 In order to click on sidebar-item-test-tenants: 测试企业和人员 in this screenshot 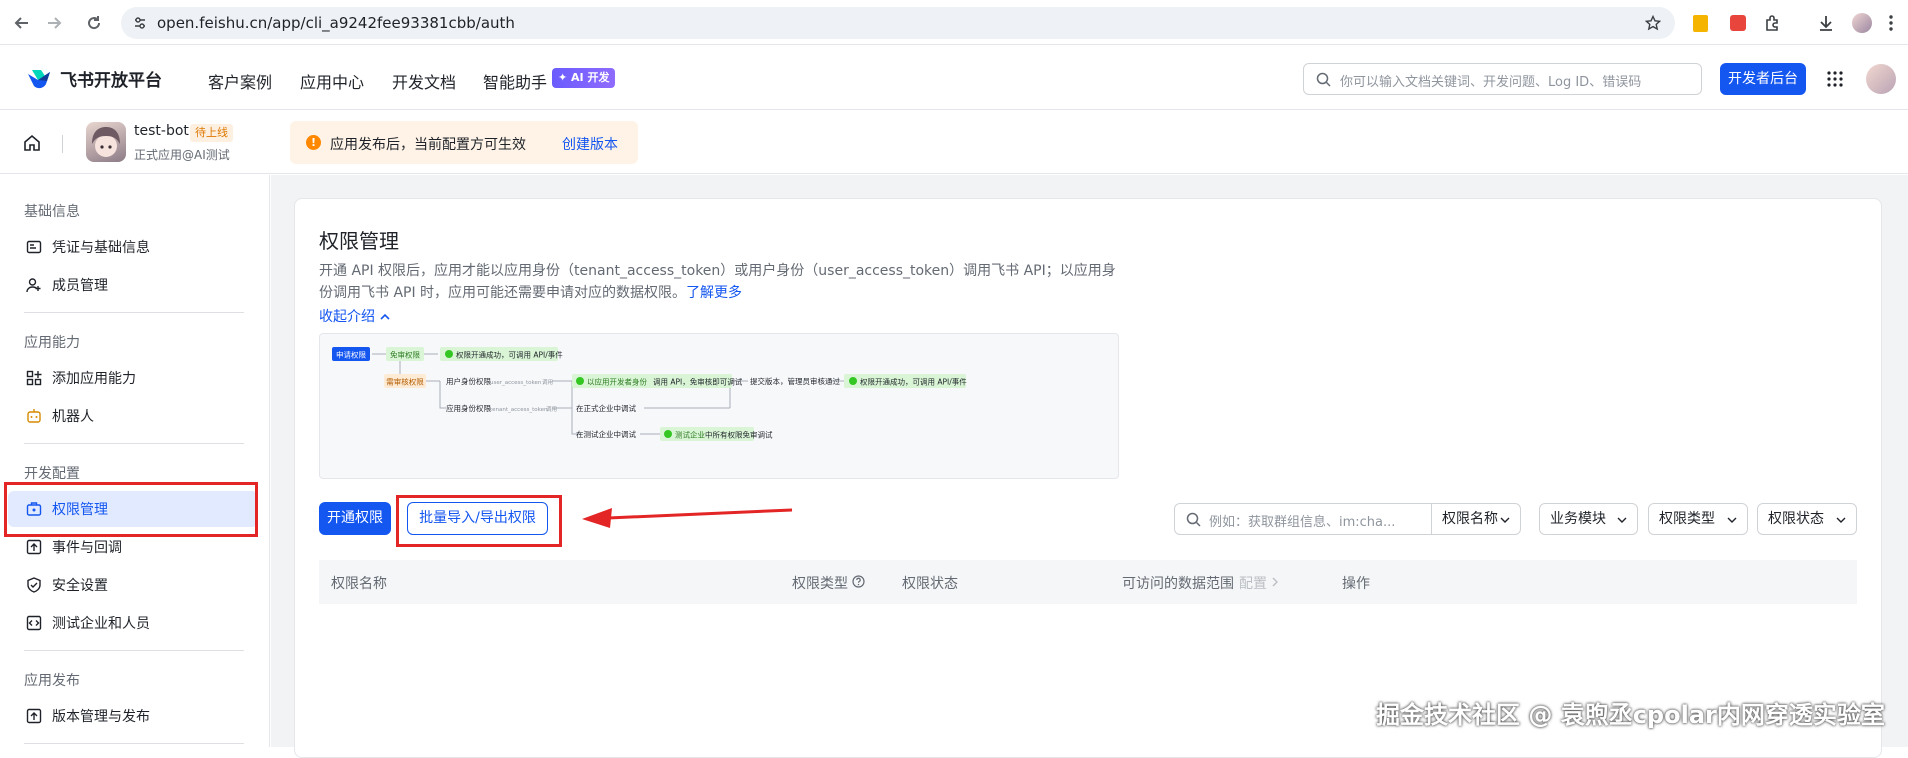, I will do `click(131, 623)`.